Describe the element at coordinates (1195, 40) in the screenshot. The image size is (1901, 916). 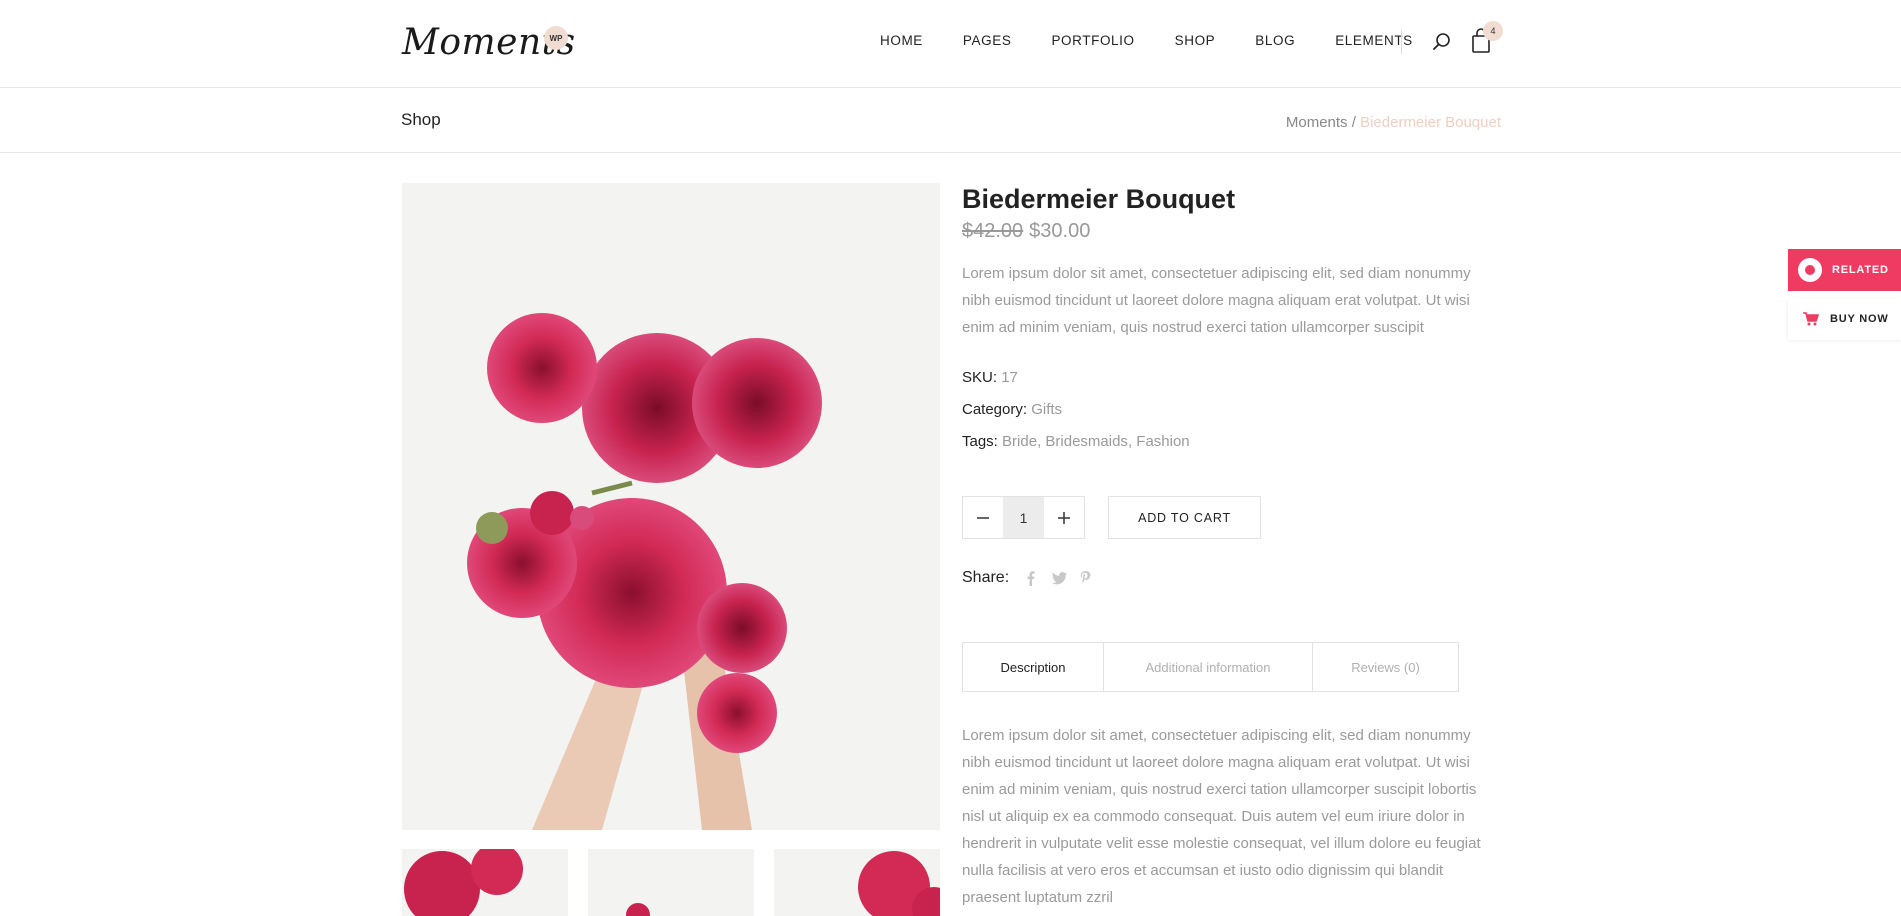
I see `nav-item-shop: SHOP` at that location.